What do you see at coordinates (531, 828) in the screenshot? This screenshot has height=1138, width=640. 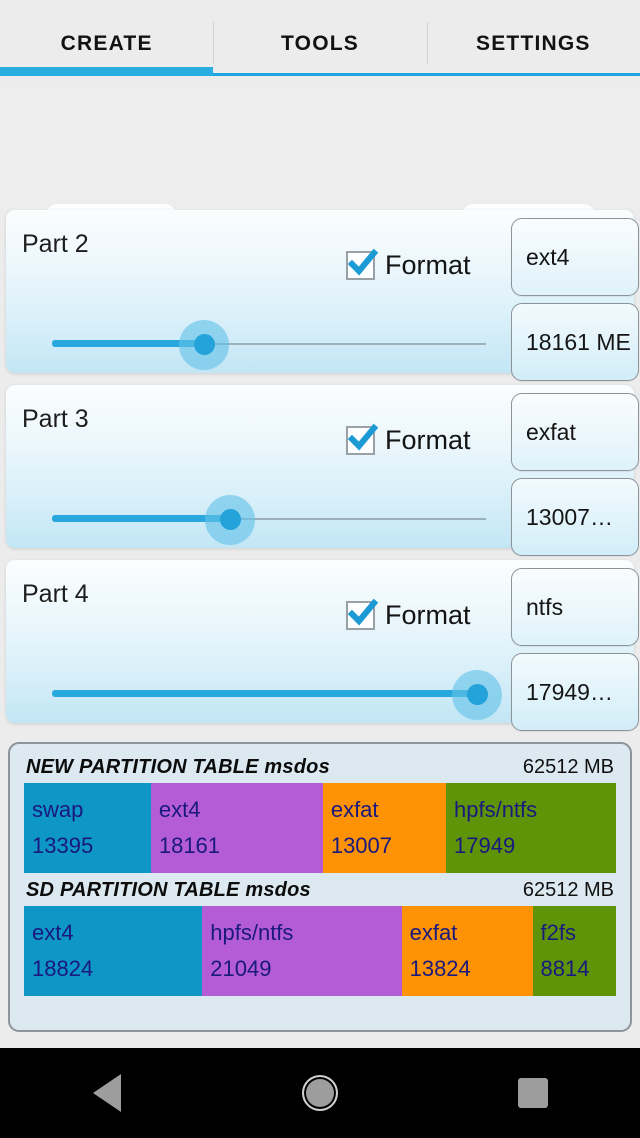 I see `partition-segment: hpfs/ntfs 17949` at bounding box center [531, 828].